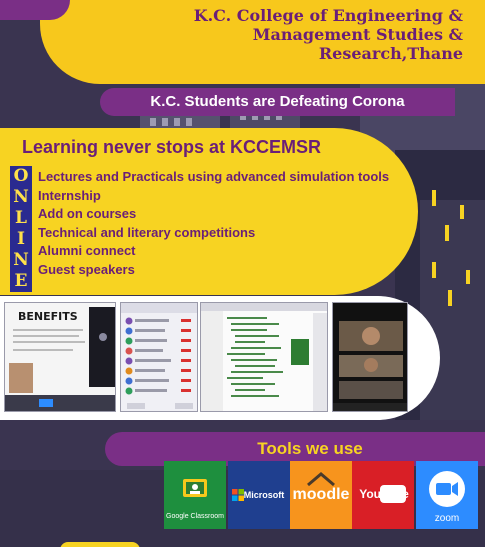 Image resolution: width=485 pixels, height=547 pixels. What do you see at coordinates (264, 495) in the screenshot?
I see `tool-label: Microsoft` at bounding box center [264, 495].